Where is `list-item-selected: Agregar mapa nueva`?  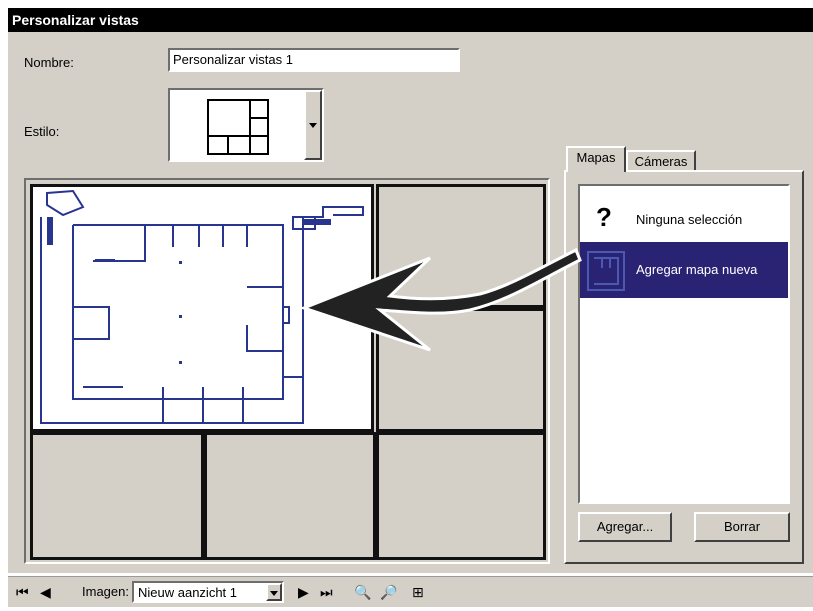 list-item-selected: Agregar mapa nueva is located at coordinates (684, 270).